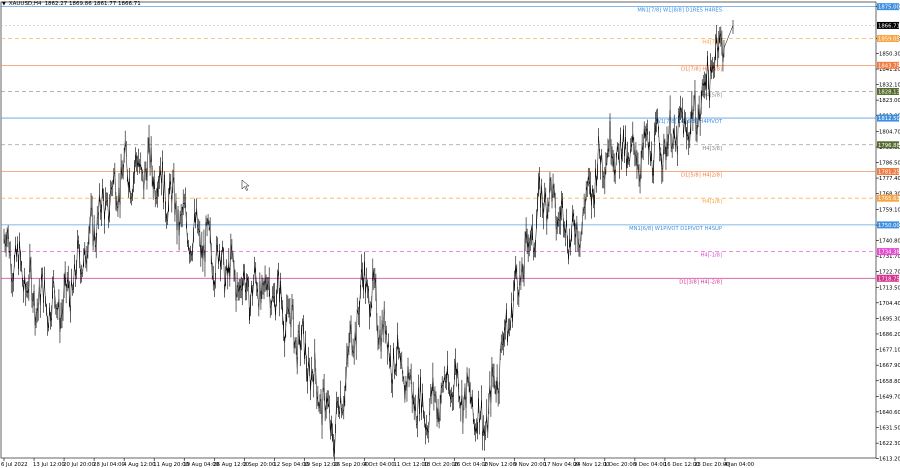 The width and height of the screenshot is (900, 468). What do you see at coordinates (889, 242) in the screenshot?
I see `y-tick-label-14: 1740.80` at bounding box center [889, 242].